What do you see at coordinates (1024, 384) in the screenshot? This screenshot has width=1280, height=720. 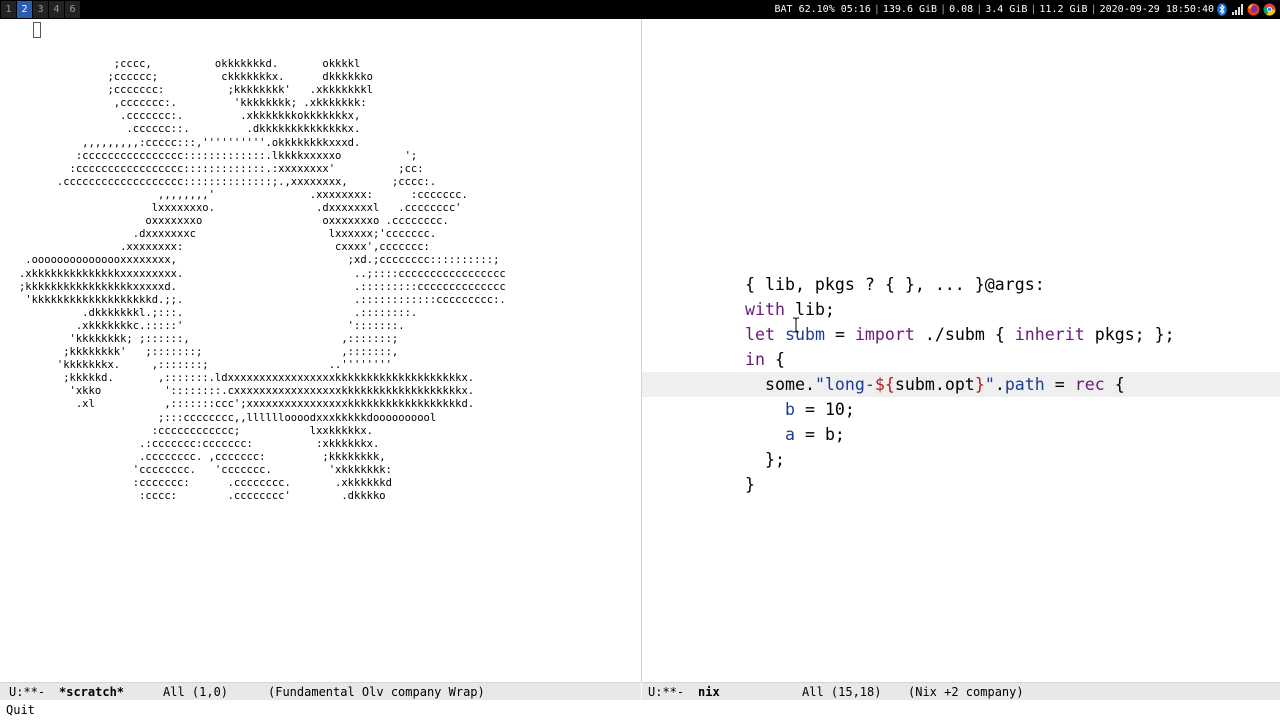 I see `code-token: path` at bounding box center [1024, 384].